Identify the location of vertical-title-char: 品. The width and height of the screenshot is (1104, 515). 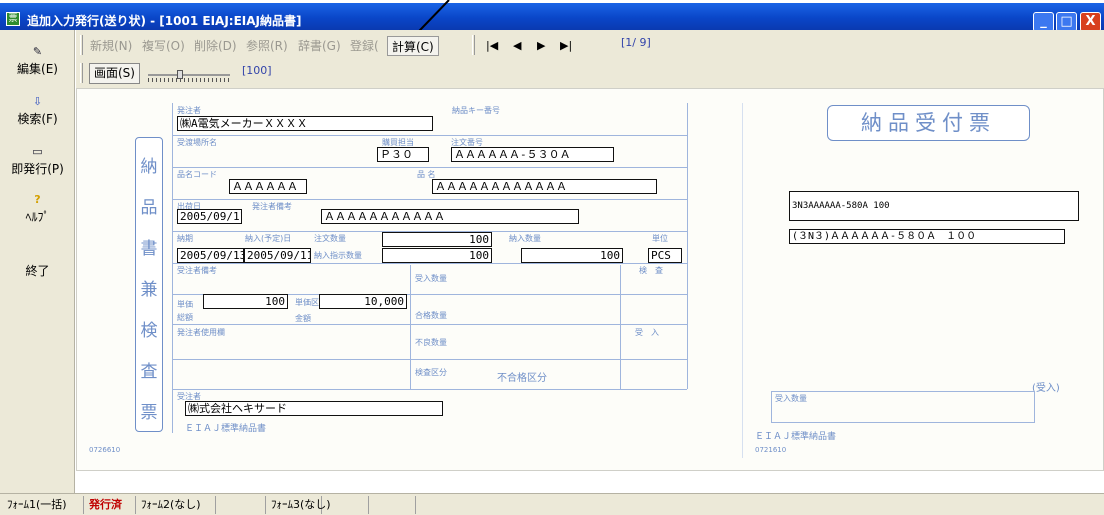
(149, 208).